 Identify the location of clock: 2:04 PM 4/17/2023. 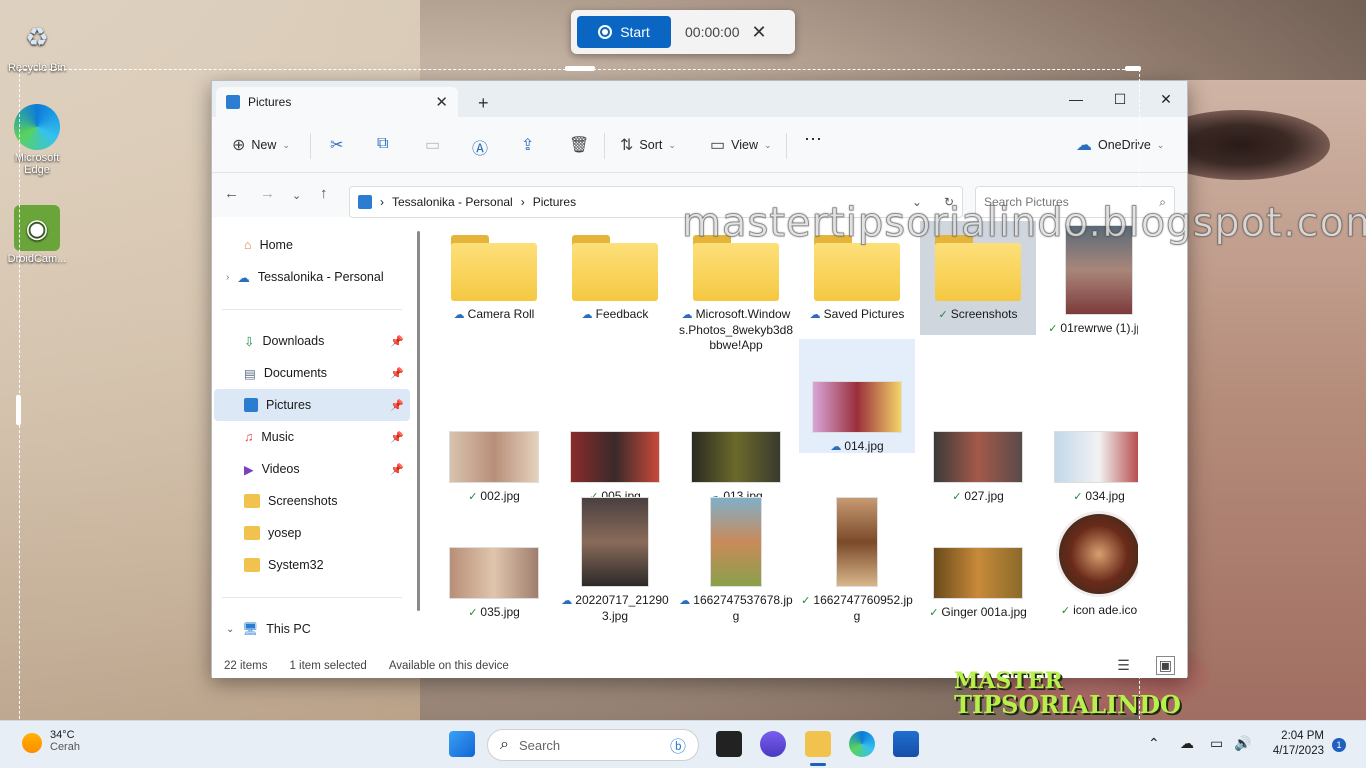
(1293, 744).